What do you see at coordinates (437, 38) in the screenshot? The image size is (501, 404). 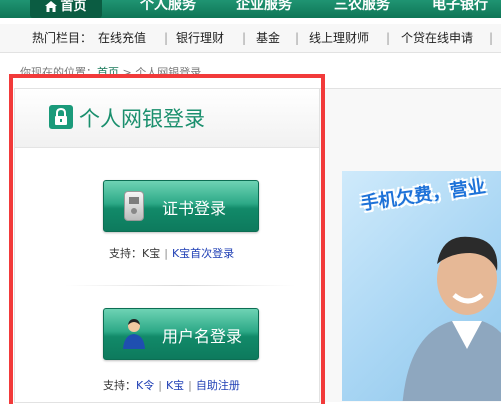 I see `hot-link-loan: 个贷在线申请` at bounding box center [437, 38].